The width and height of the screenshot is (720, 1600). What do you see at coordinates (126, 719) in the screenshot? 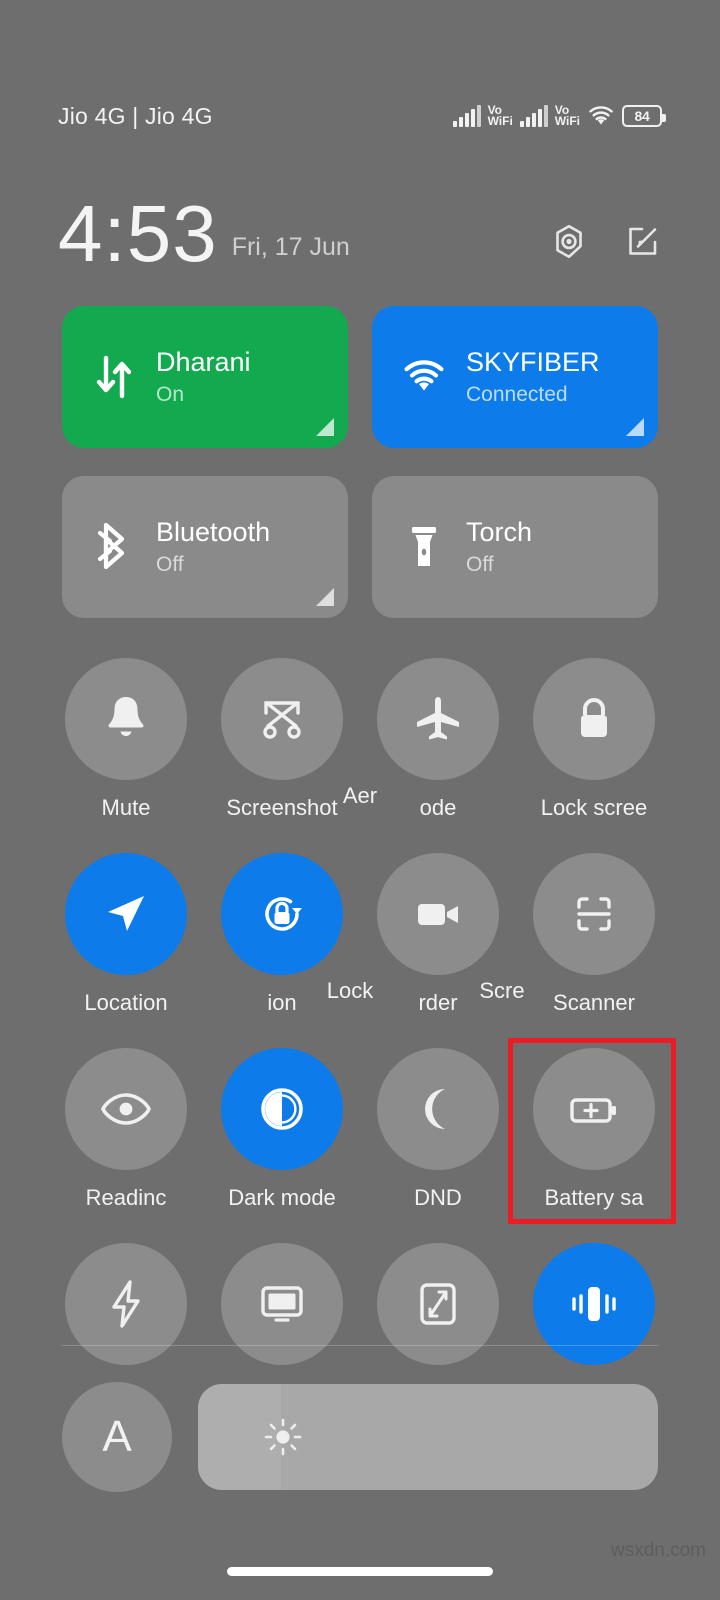
I see `bell-icon` at bounding box center [126, 719].